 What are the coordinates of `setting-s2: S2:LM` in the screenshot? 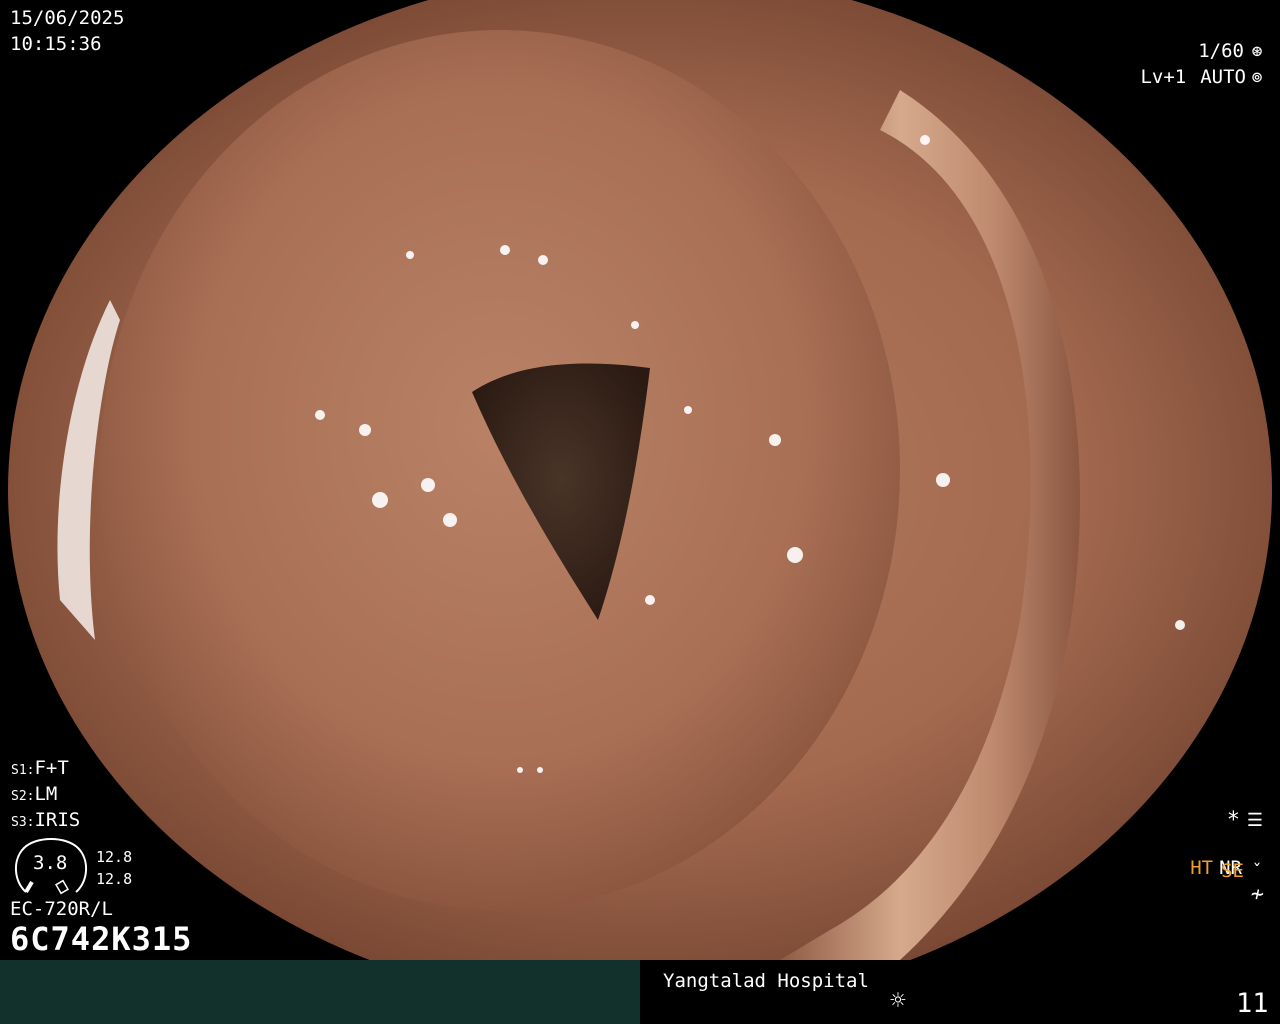 It's located at (34, 794).